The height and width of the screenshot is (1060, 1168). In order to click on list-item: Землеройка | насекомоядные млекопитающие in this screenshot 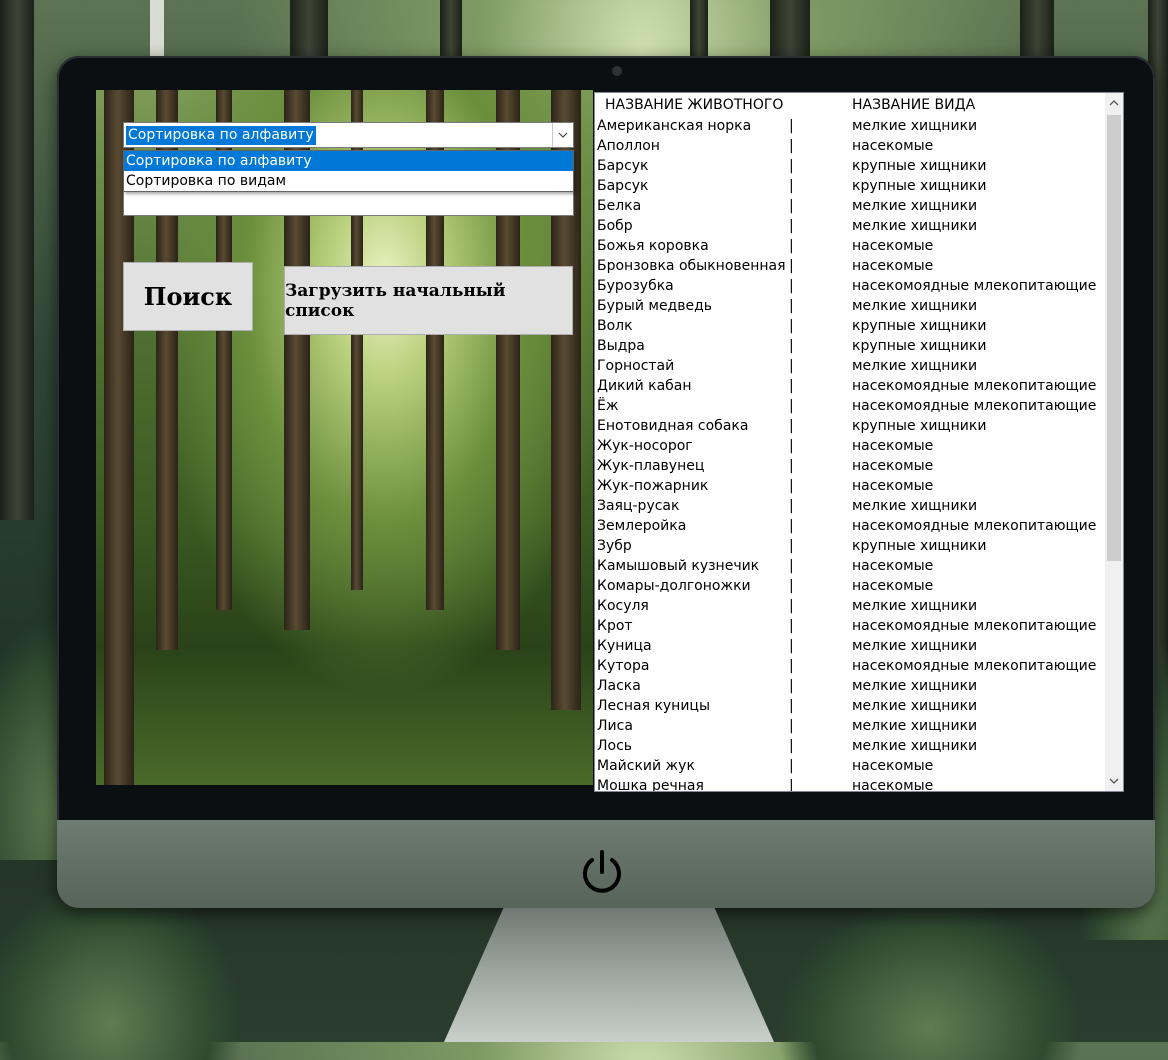, I will do `click(849, 526)`.